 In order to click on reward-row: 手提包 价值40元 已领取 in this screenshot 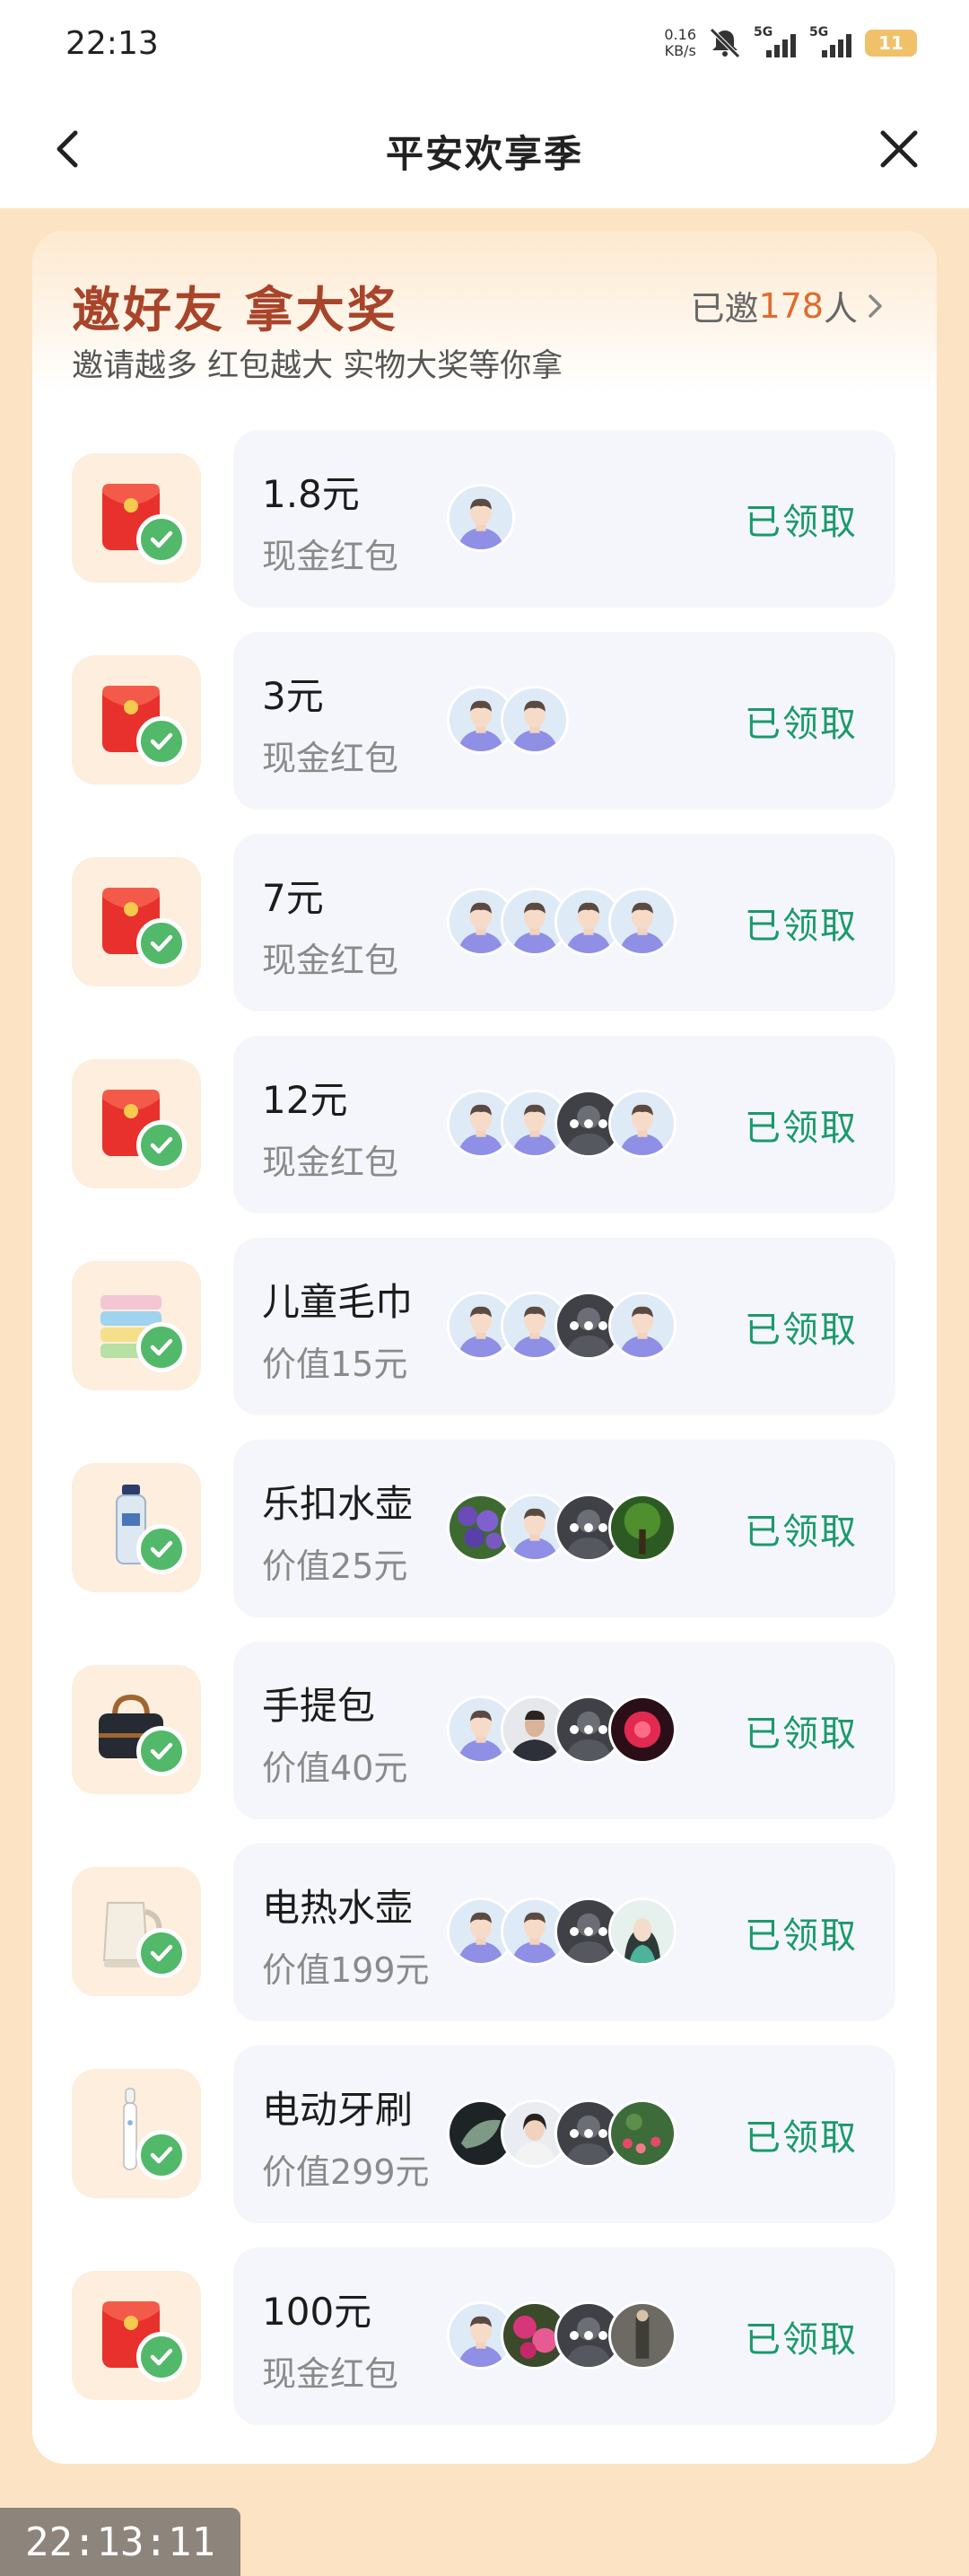, I will do `click(484, 1743)`.